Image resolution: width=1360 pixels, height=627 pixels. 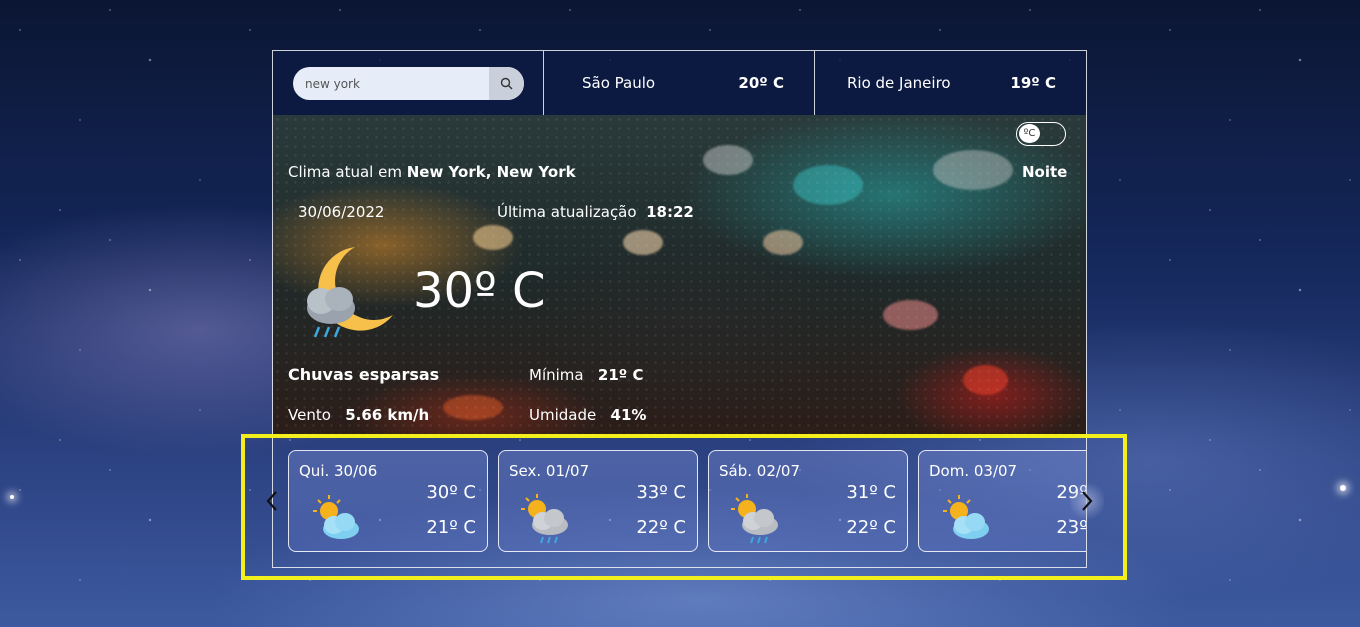 I want to click on location-line: Clima atual em New York, New York, so click(x=432, y=172).